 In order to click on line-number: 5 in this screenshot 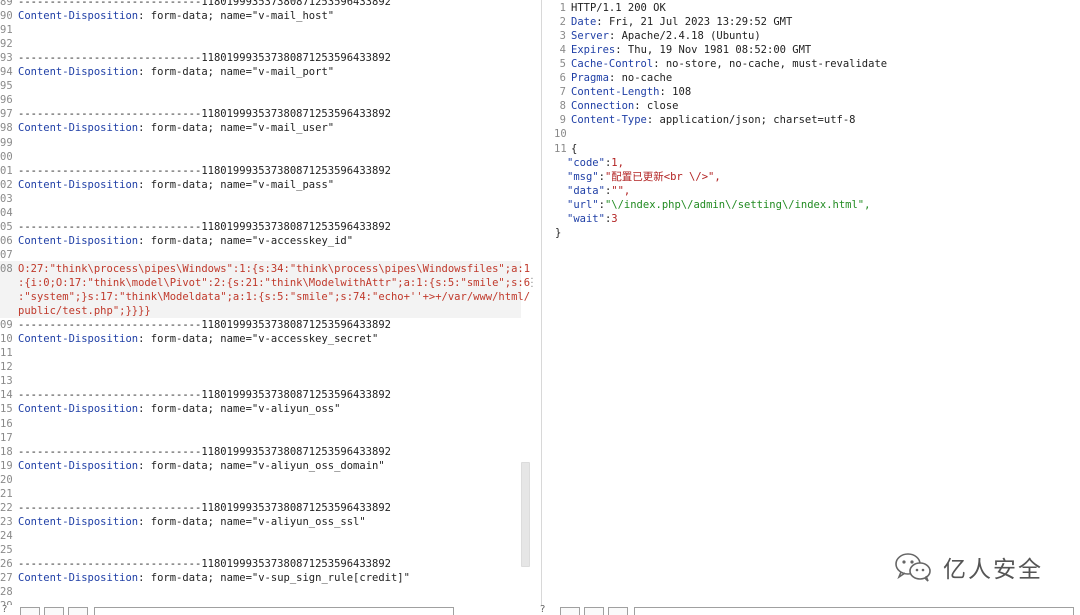, I will do `click(562, 64)`.